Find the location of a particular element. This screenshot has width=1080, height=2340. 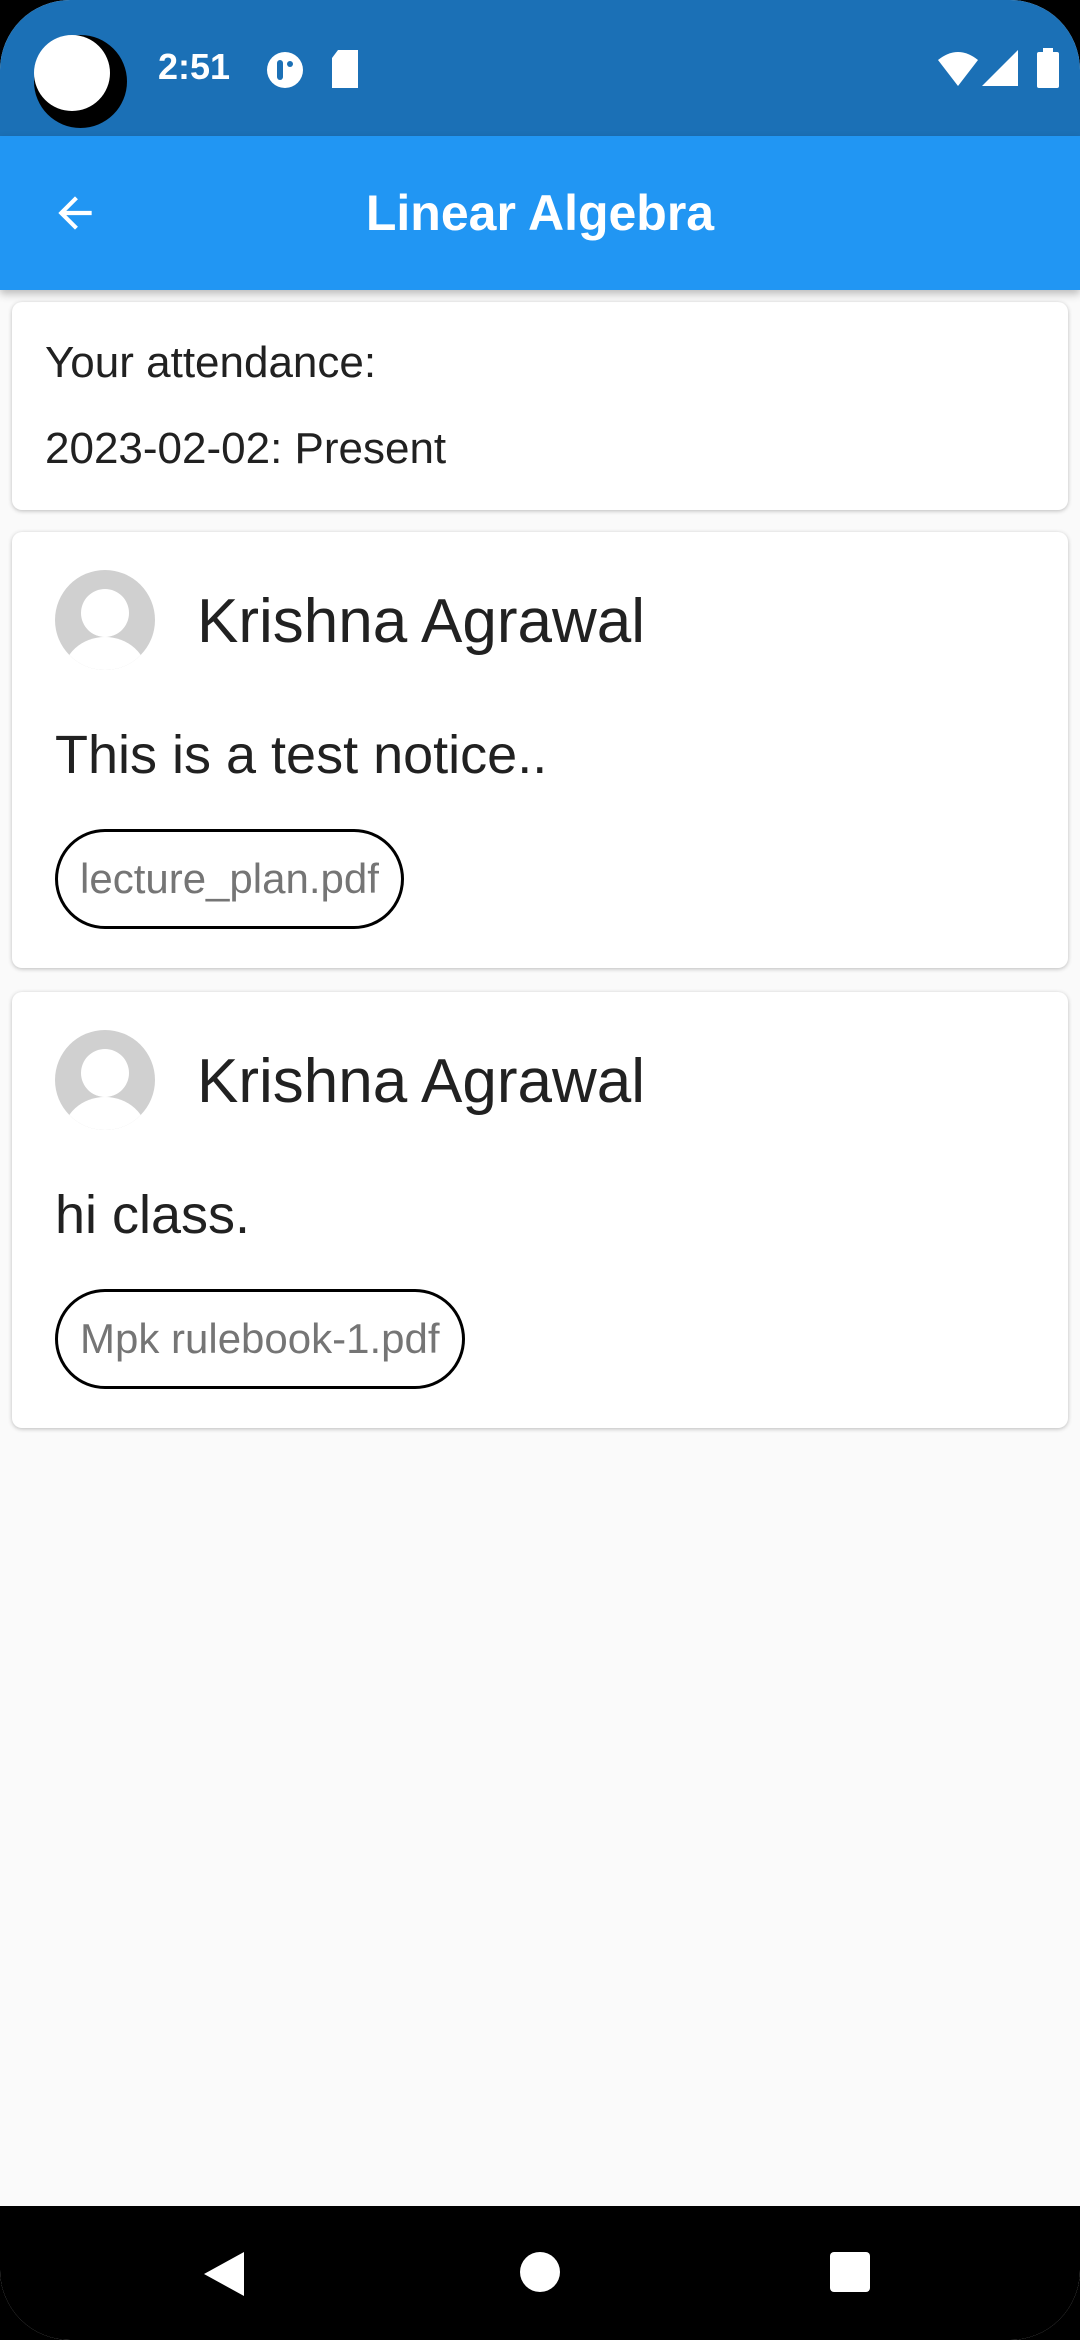

attendance-card: Your attendance: 2023-02-02: Present is located at coordinates (540, 406).